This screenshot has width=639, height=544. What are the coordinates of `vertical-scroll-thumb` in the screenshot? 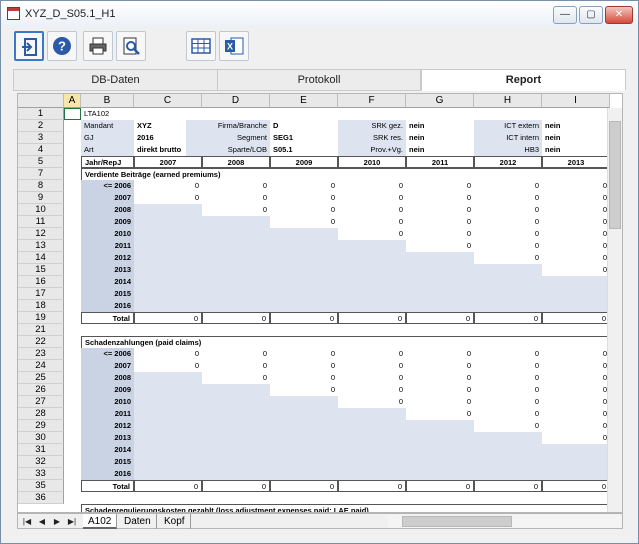 It's located at (615, 175).